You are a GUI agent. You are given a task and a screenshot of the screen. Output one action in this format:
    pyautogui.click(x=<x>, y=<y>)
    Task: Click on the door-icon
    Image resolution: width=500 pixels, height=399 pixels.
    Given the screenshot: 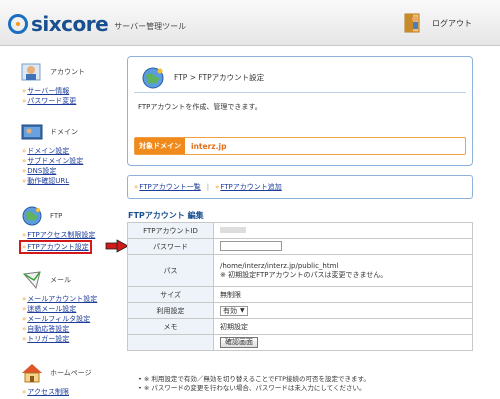 What is the action you would take?
    pyautogui.click(x=413, y=23)
    